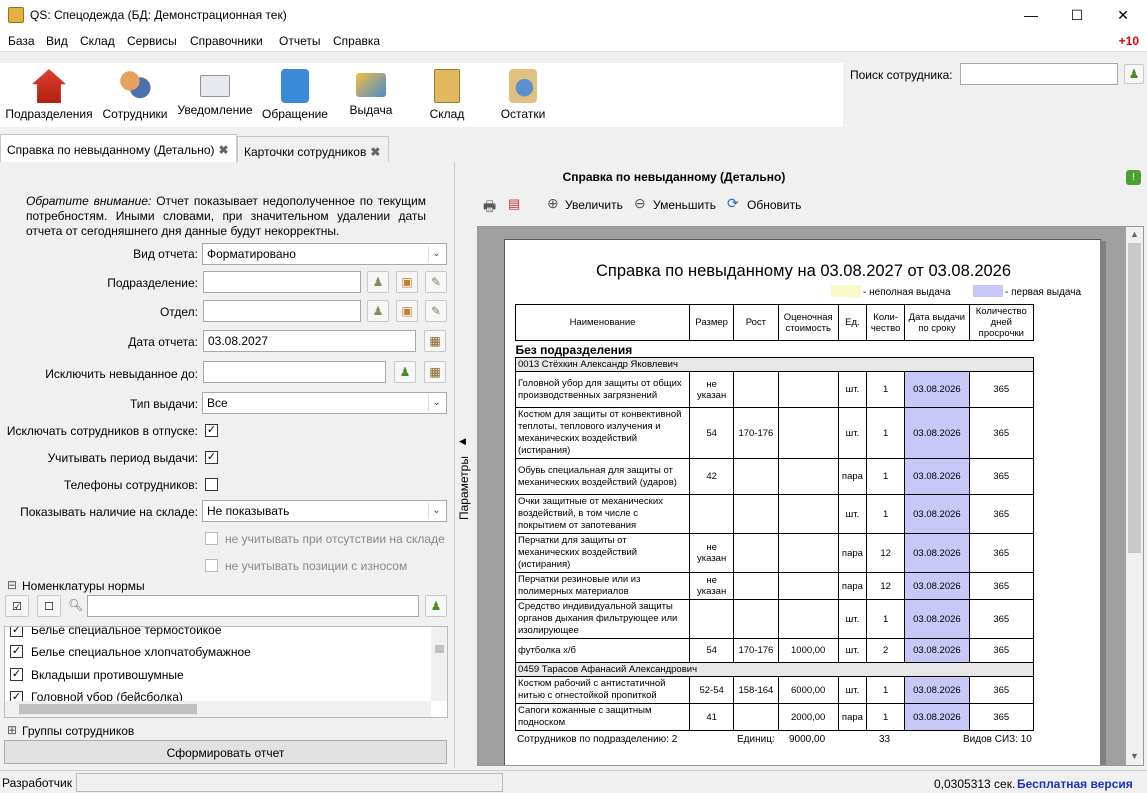 The width and height of the screenshot is (1147, 793). Describe the element at coordinates (1134, 398) in the screenshot. I see `scroll-thumb` at that location.